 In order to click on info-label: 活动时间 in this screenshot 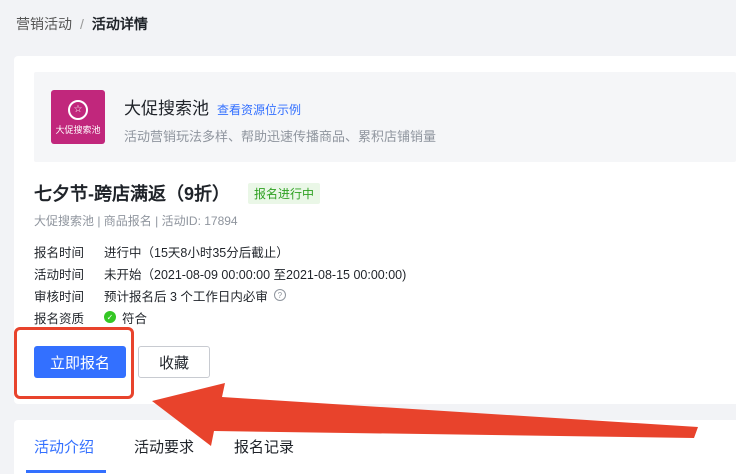, I will do `click(59, 274)`.